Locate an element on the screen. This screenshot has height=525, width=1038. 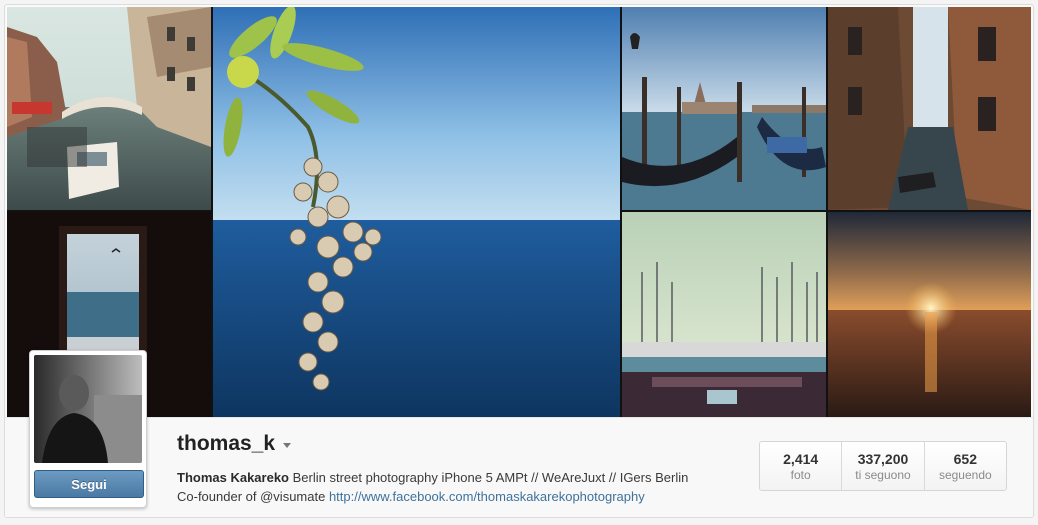
avatar-photo is located at coordinates (88, 409).